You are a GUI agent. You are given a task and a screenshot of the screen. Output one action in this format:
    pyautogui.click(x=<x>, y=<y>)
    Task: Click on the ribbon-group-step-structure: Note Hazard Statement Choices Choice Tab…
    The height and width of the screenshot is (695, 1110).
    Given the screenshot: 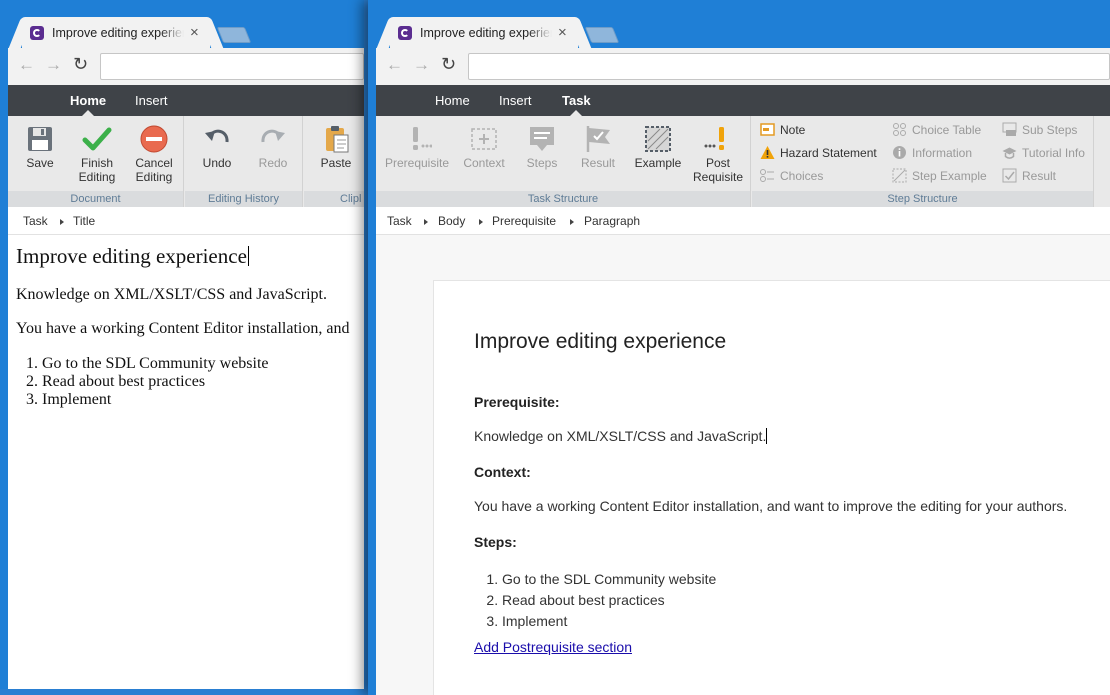 What is the action you would take?
    pyautogui.click(x=923, y=161)
    